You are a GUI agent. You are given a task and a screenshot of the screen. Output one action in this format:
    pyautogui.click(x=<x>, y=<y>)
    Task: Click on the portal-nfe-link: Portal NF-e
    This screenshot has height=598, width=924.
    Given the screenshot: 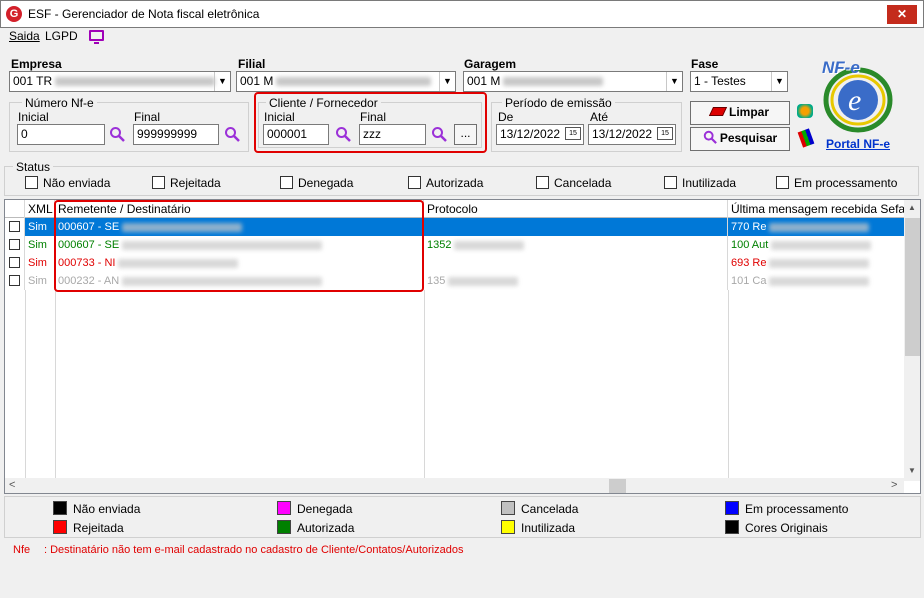 What is the action you would take?
    pyautogui.click(x=858, y=144)
    